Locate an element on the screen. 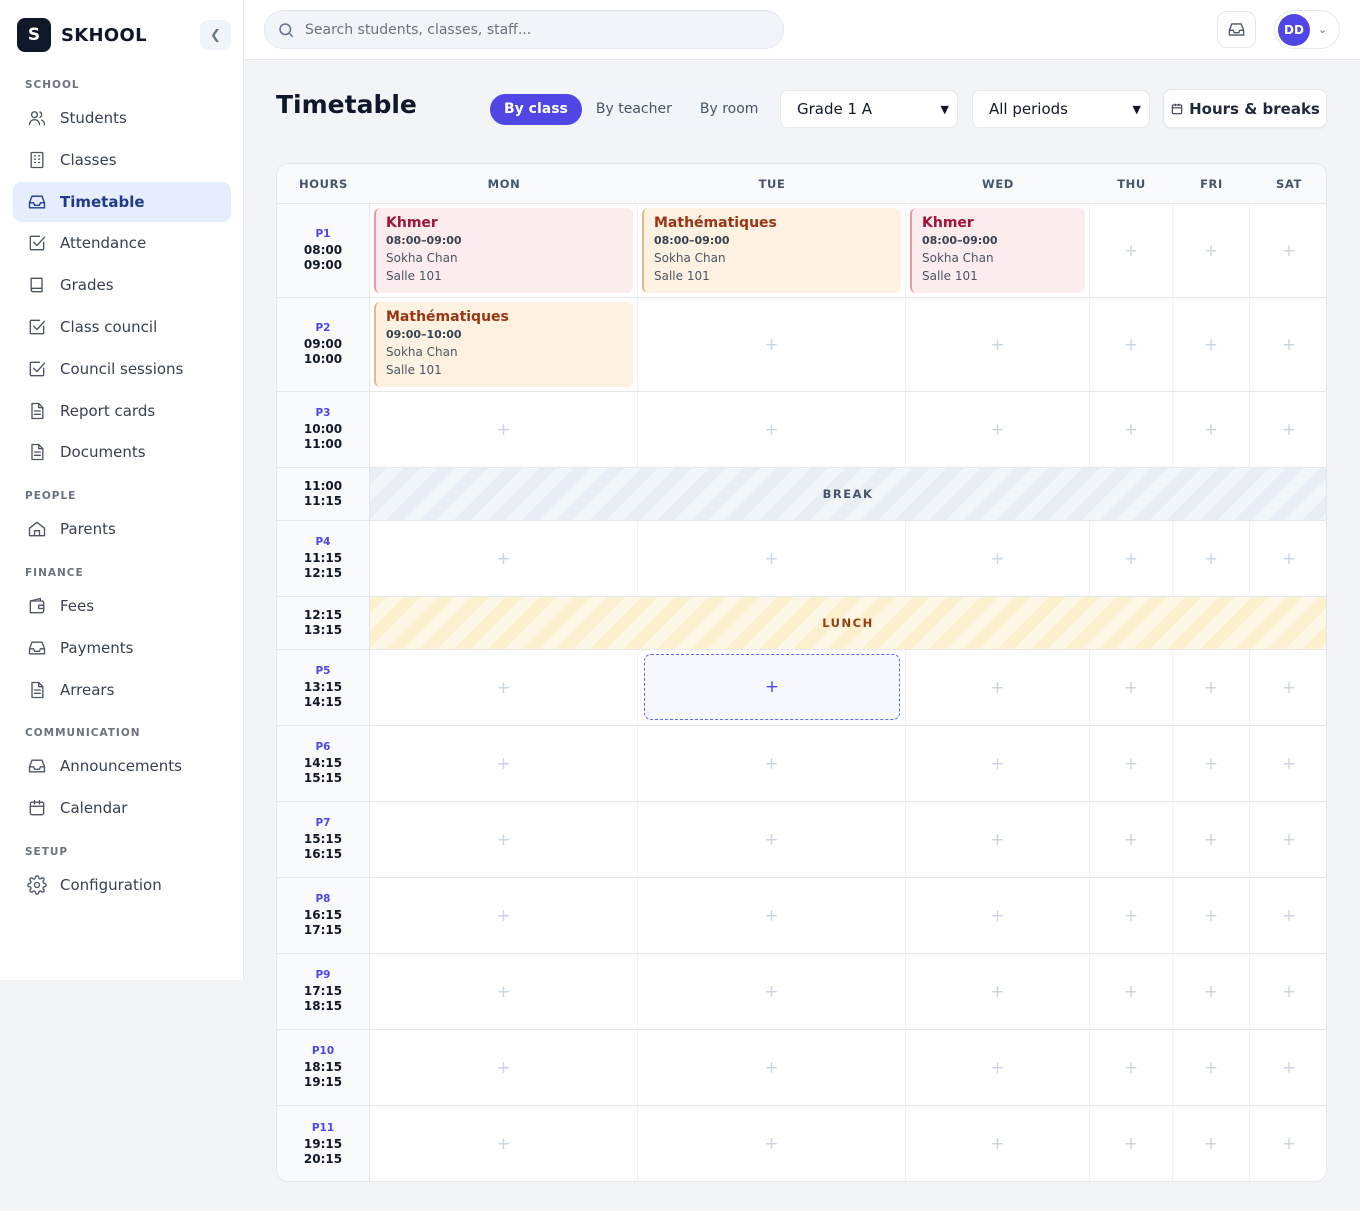 This screenshot has width=1360, height=1211. period-end-time: 11:00 is located at coordinates (323, 444).